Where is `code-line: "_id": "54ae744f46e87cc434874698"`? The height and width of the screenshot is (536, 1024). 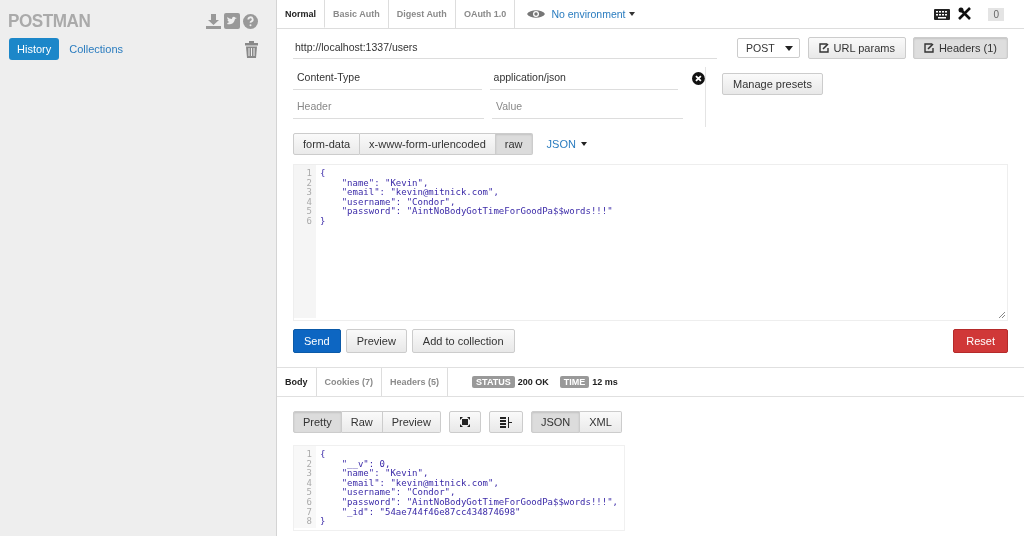
code-line: "_id": "54ae744f46e87cc434874698" is located at coordinates (430, 512).